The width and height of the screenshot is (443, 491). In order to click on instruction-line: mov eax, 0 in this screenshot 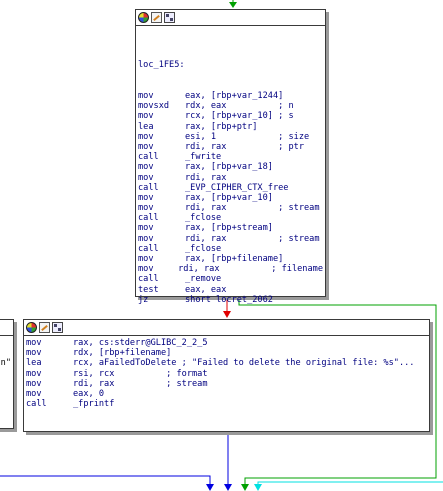, I will do `click(226, 394)`.